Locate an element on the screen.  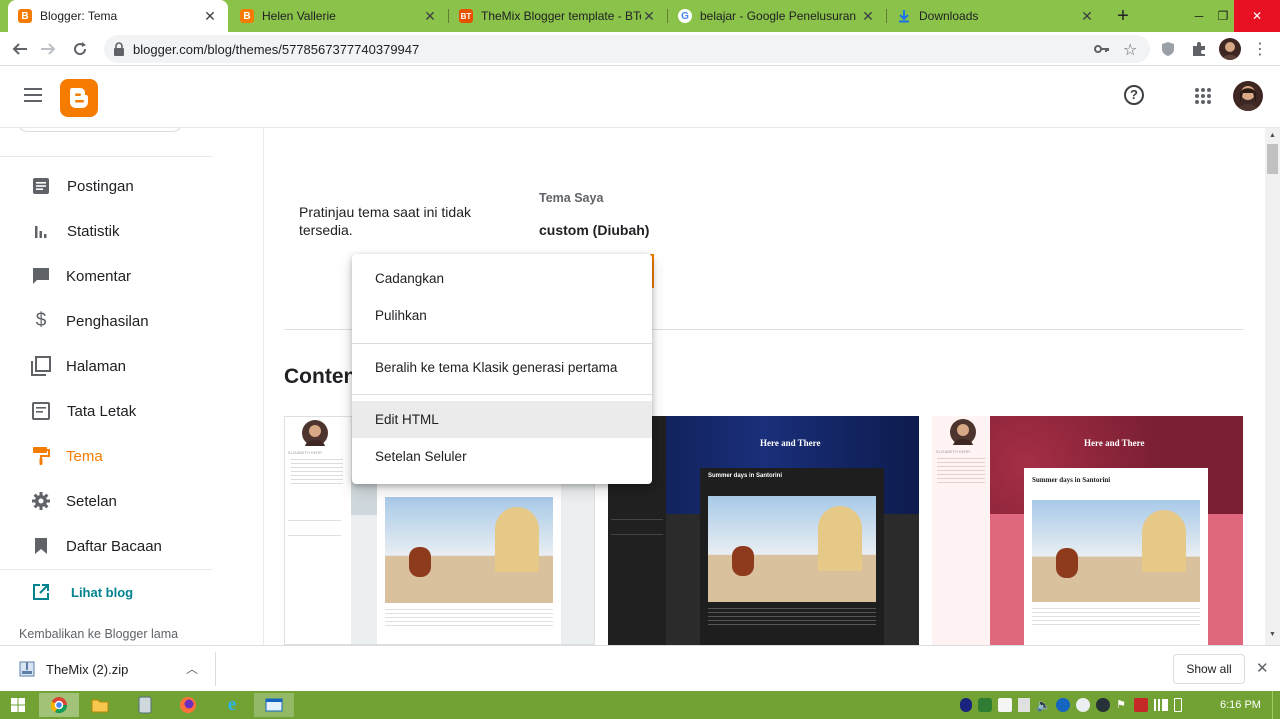
apps-grid-icon is located at coordinates (1203, 98).